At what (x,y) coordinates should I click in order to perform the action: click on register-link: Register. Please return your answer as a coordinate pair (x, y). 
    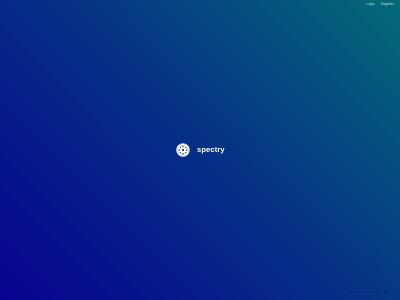
    Looking at the image, I should click on (387, 4).